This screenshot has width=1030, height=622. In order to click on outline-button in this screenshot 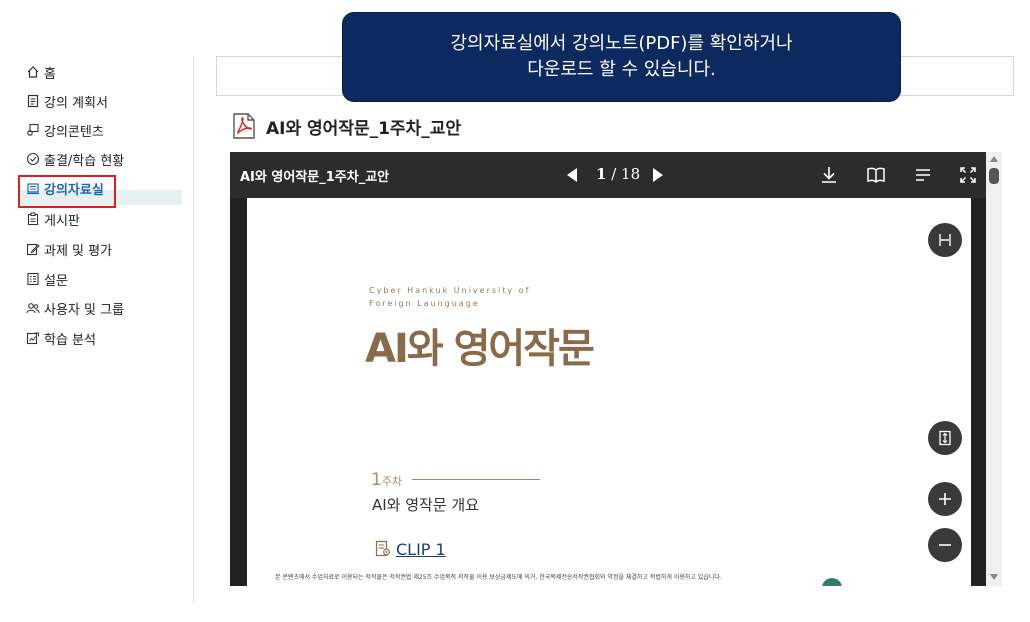, I will do `click(923, 175)`.